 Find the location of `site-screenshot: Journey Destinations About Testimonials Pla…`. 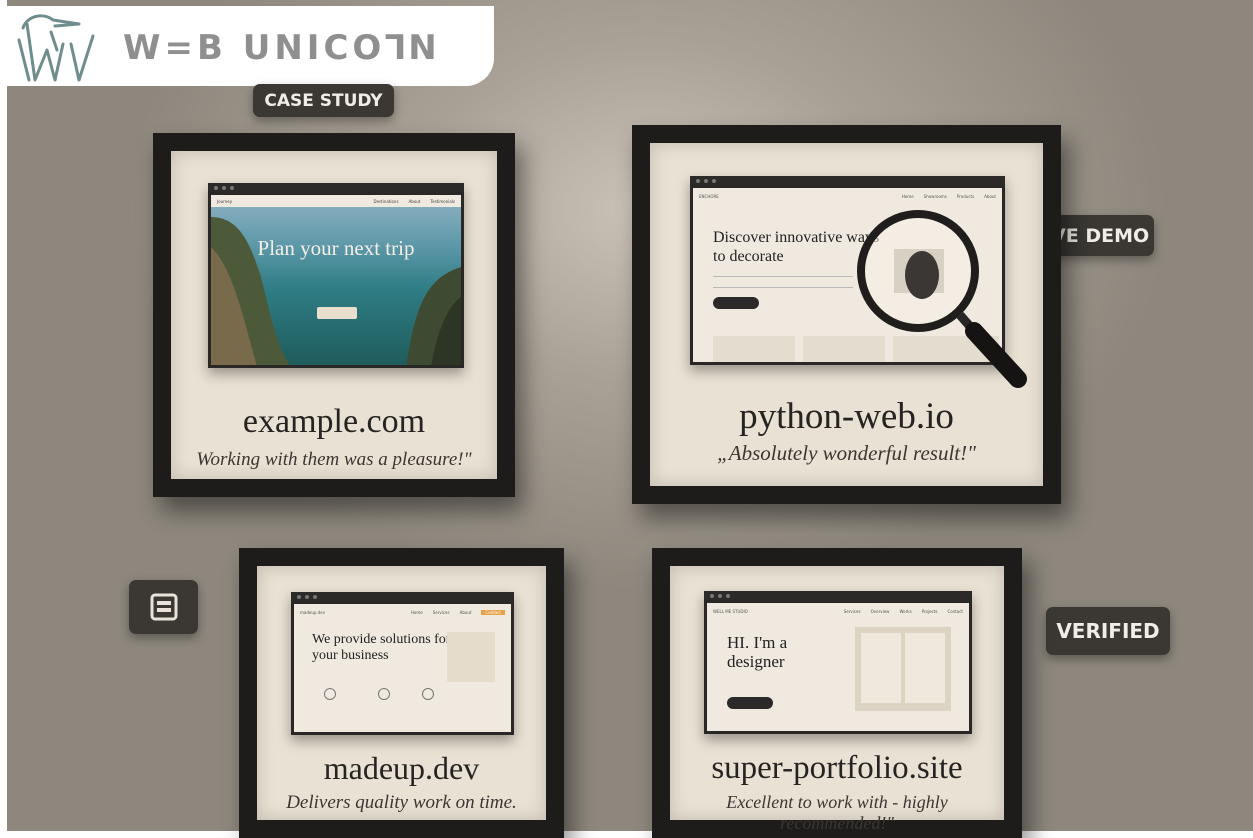

site-screenshot: Journey Destinations About Testimonials Pla… is located at coordinates (336, 275).